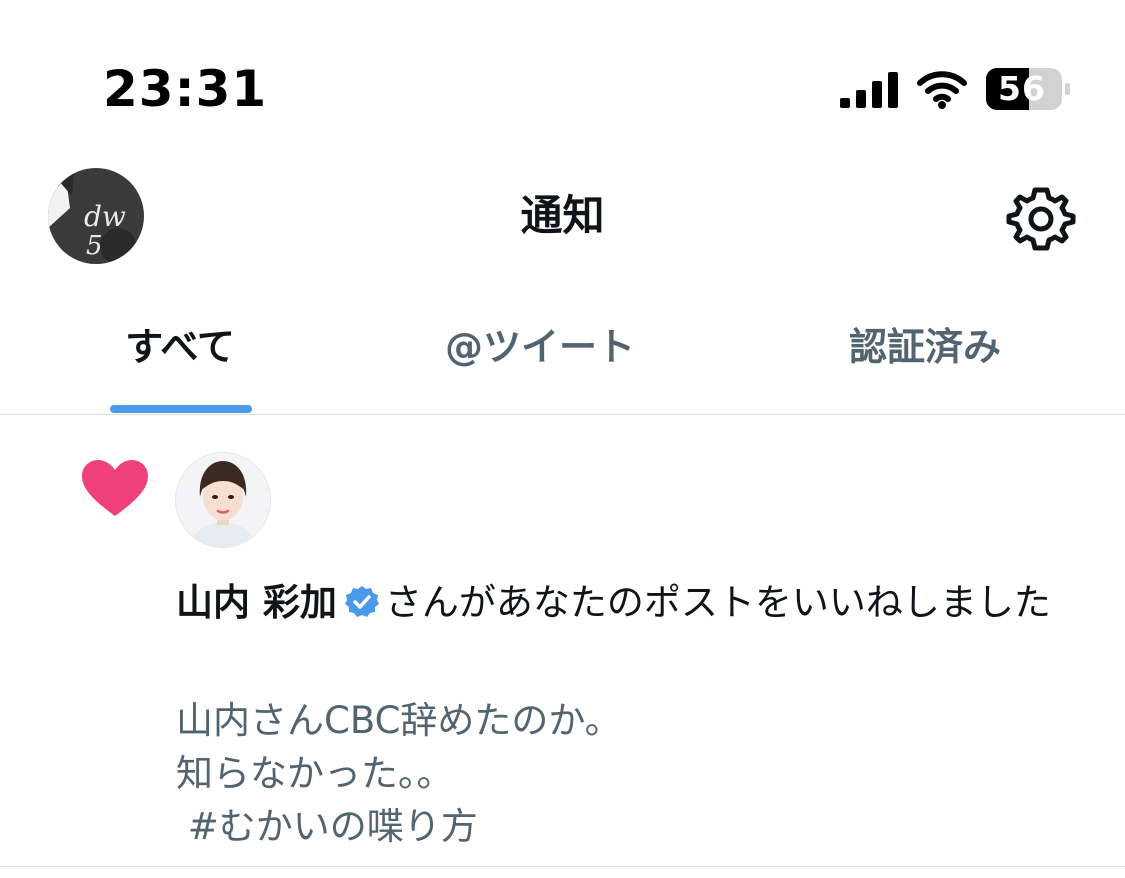  I want to click on settings-button, so click(1041, 219).